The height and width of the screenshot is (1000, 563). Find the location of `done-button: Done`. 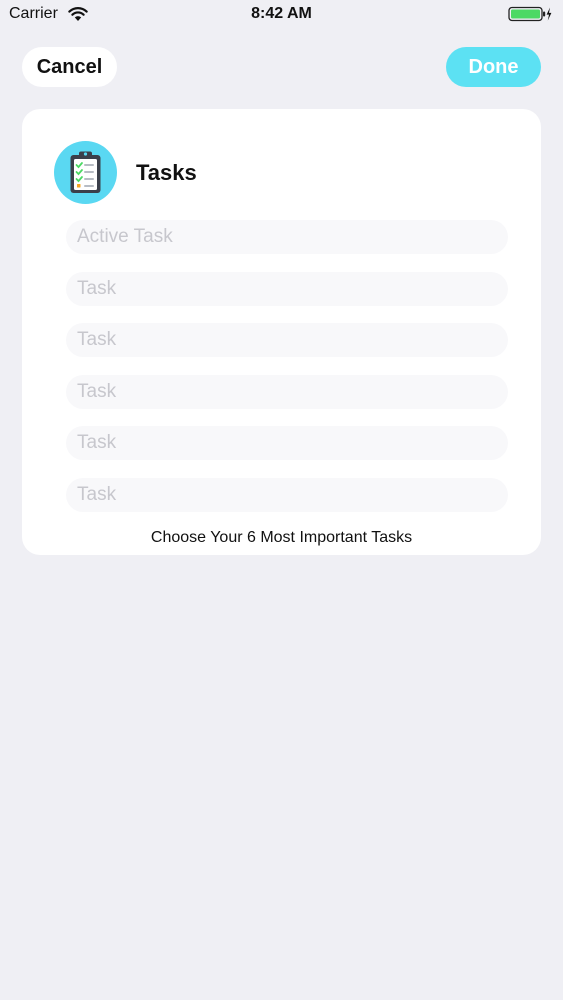

done-button: Done is located at coordinates (493, 67).